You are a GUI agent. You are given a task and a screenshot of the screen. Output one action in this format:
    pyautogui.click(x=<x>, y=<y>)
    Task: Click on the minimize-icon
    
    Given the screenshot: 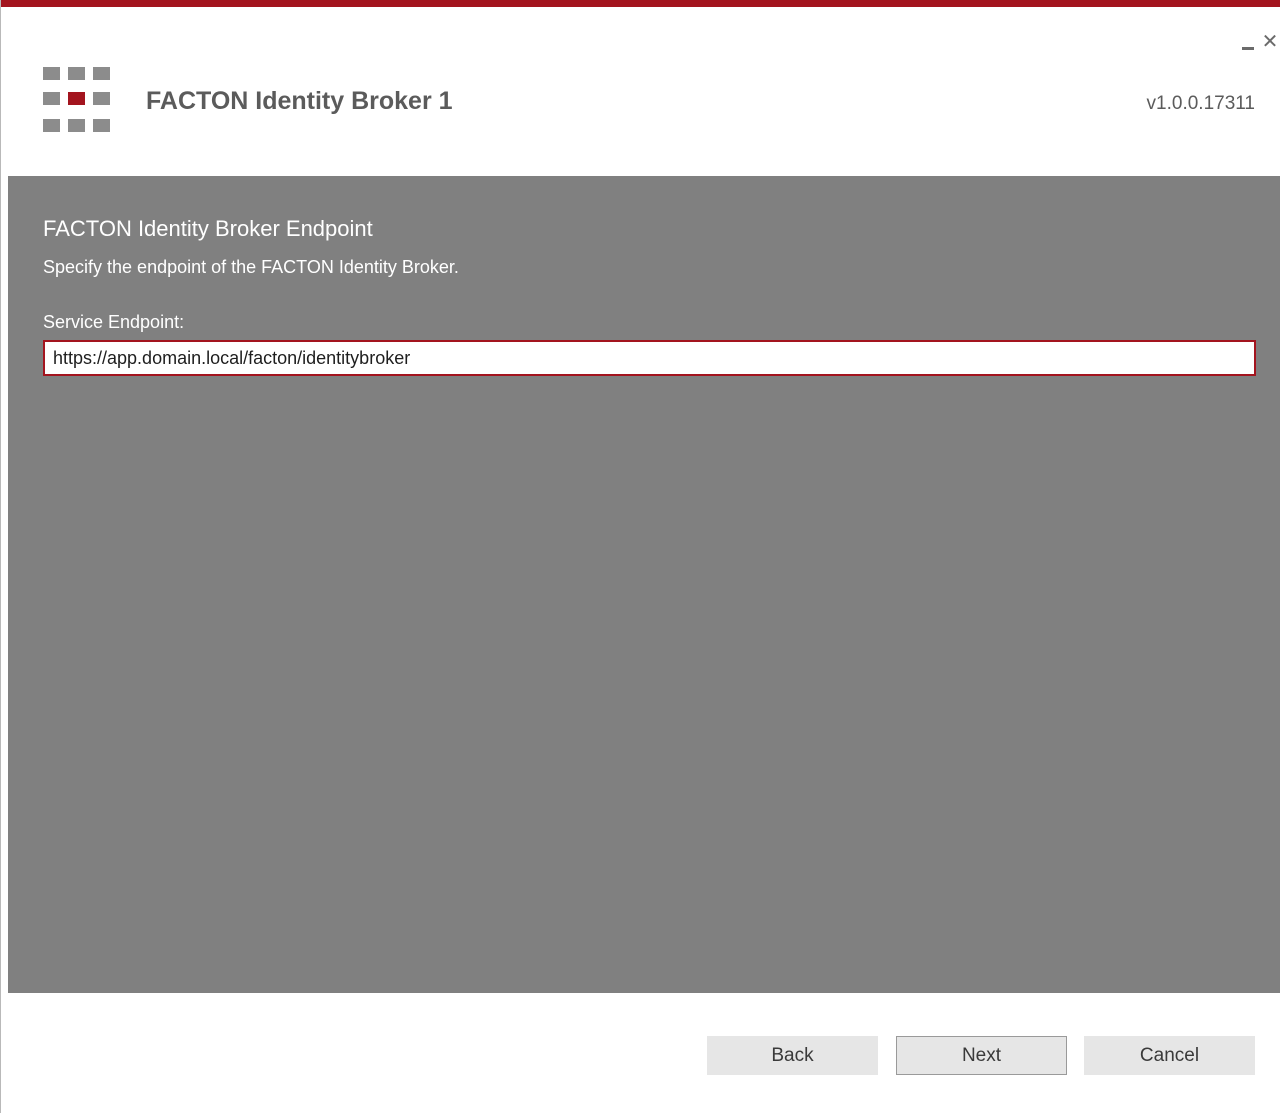 What is the action you would take?
    pyautogui.click(x=1248, y=48)
    